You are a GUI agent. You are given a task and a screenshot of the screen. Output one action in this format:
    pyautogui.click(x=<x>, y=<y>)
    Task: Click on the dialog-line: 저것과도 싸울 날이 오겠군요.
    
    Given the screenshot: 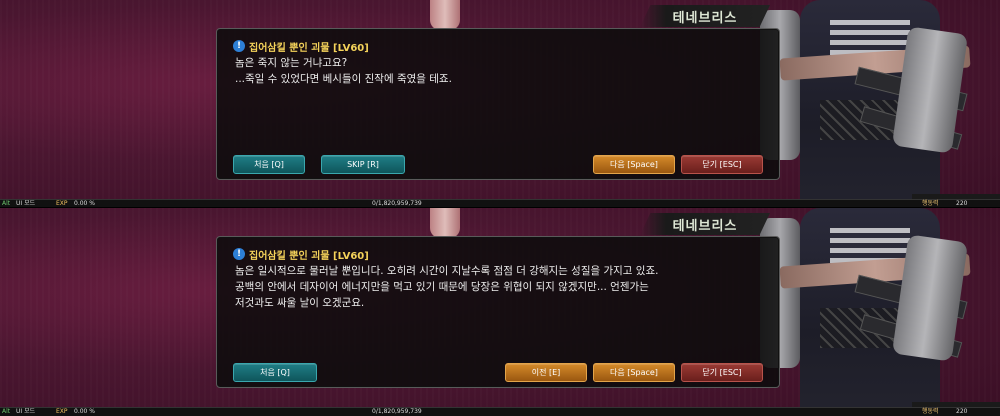 What is the action you would take?
    pyautogui.click(x=300, y=303)
    